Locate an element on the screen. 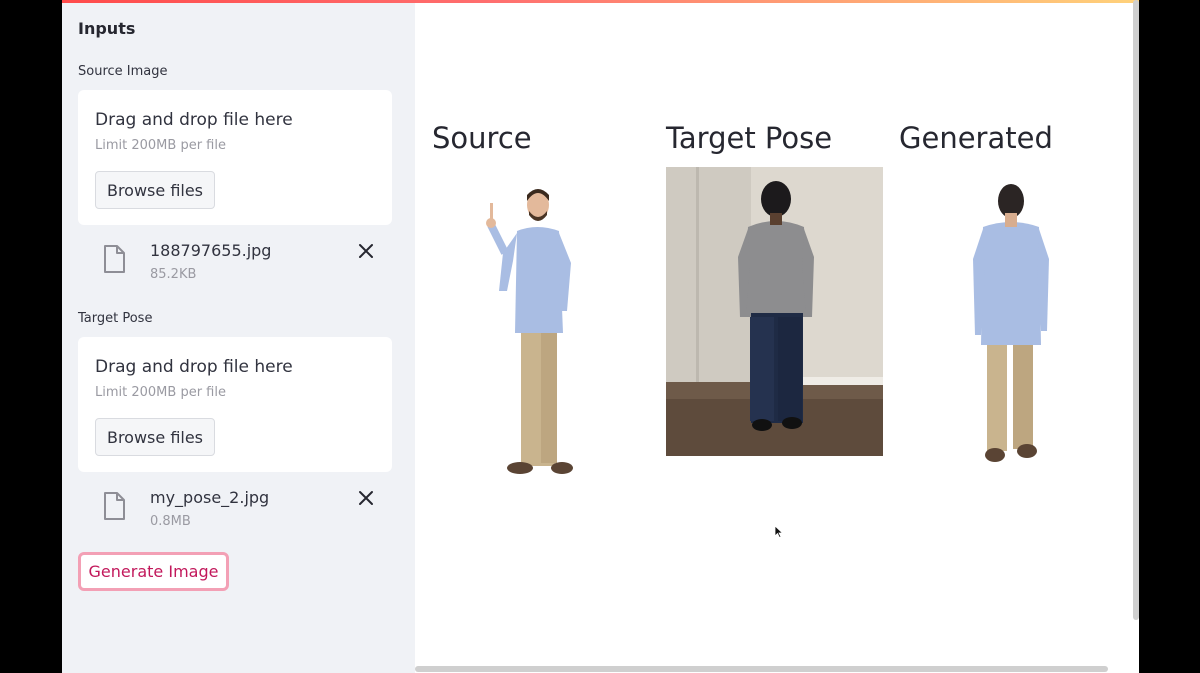 The image size is (1200, 673). source-file-name: 188797655.jpg is located at coordinates (211, 250).